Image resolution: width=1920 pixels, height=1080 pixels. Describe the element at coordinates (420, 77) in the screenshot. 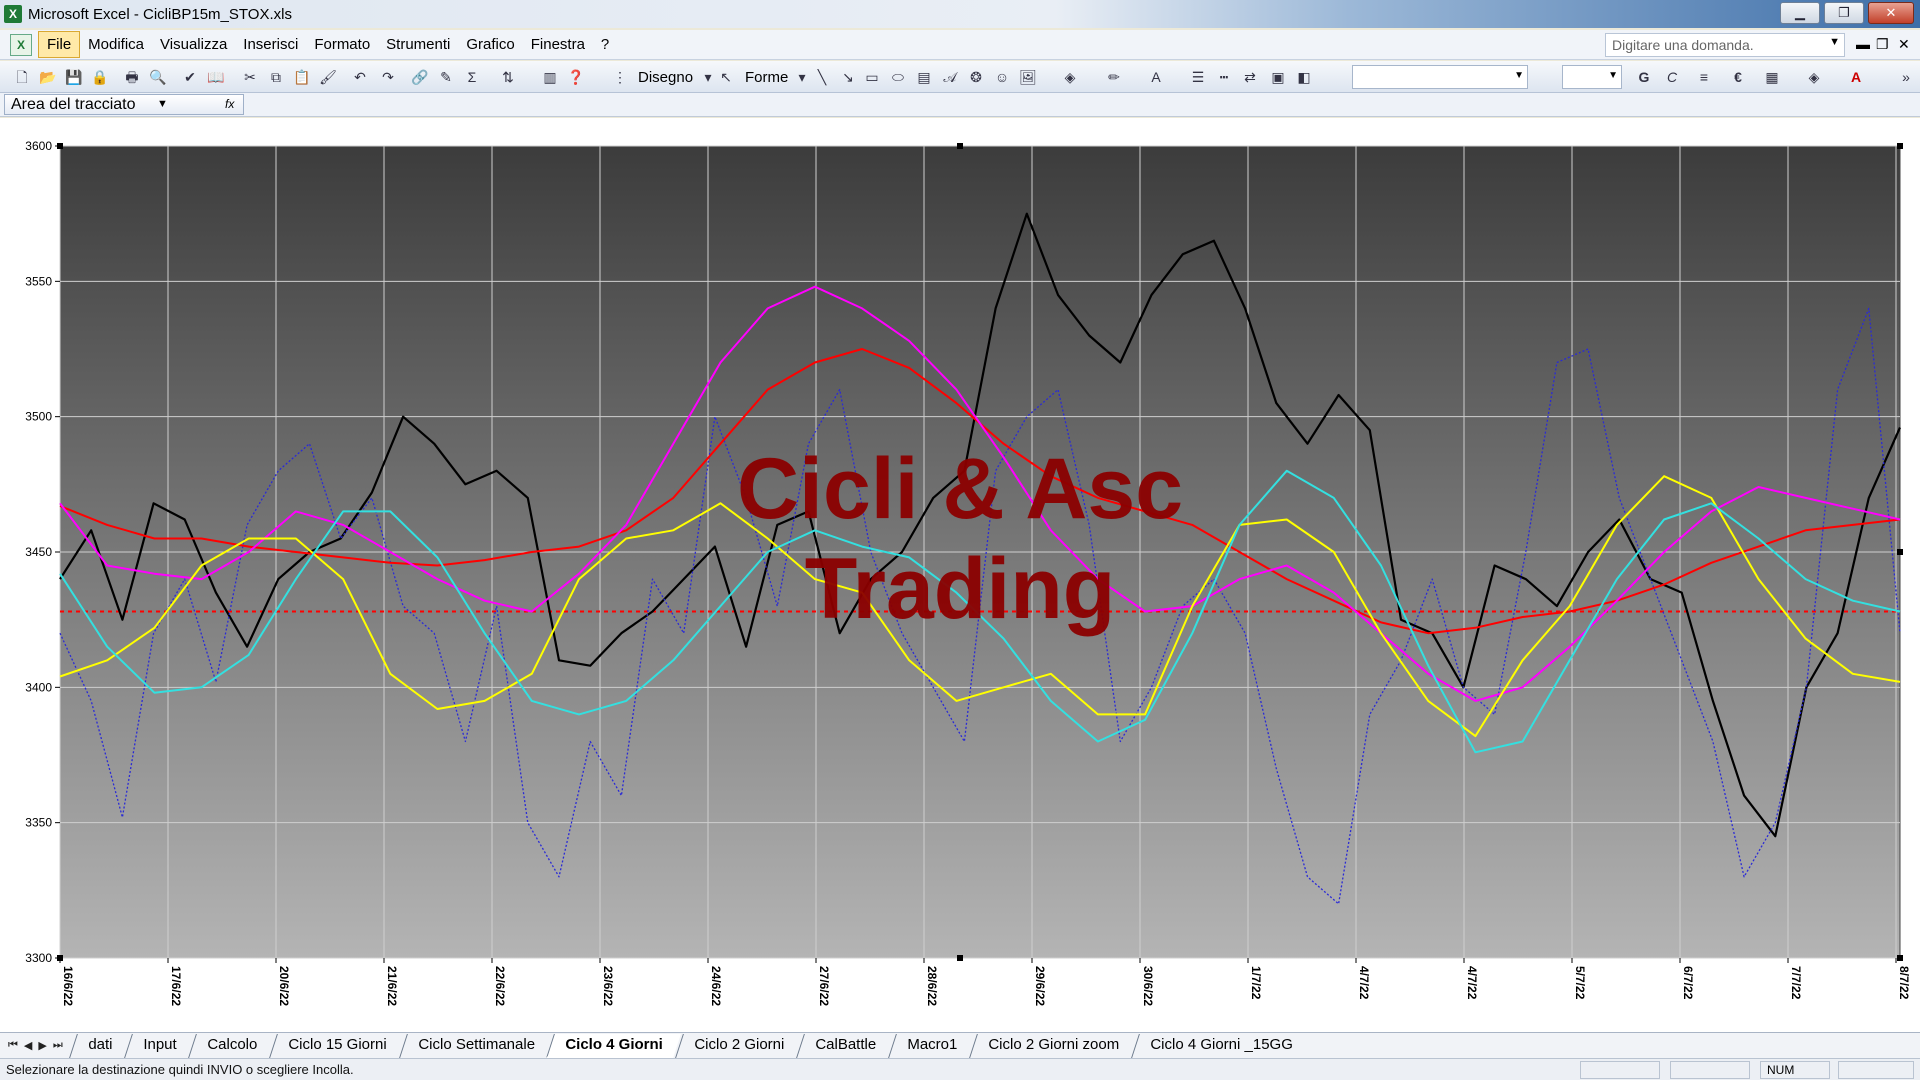

I see `hyperlink-icon: 🔗` at that location.